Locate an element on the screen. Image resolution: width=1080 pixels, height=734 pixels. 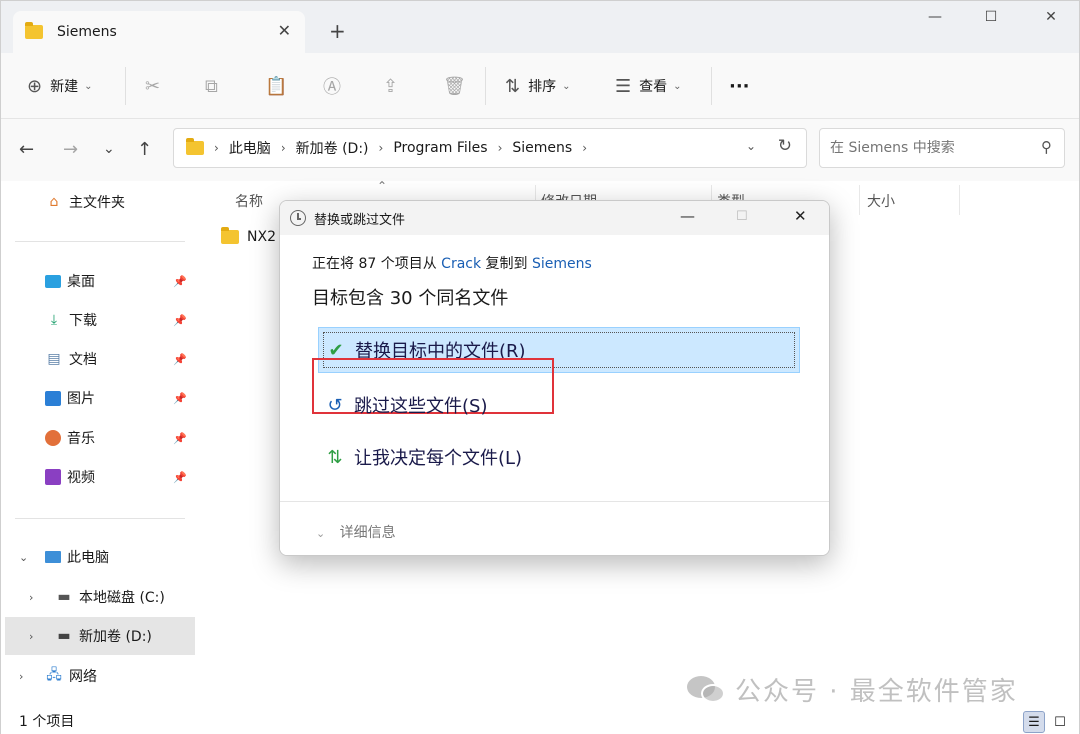
scissors-icon: ✂ is located at coordinates (153, 86).